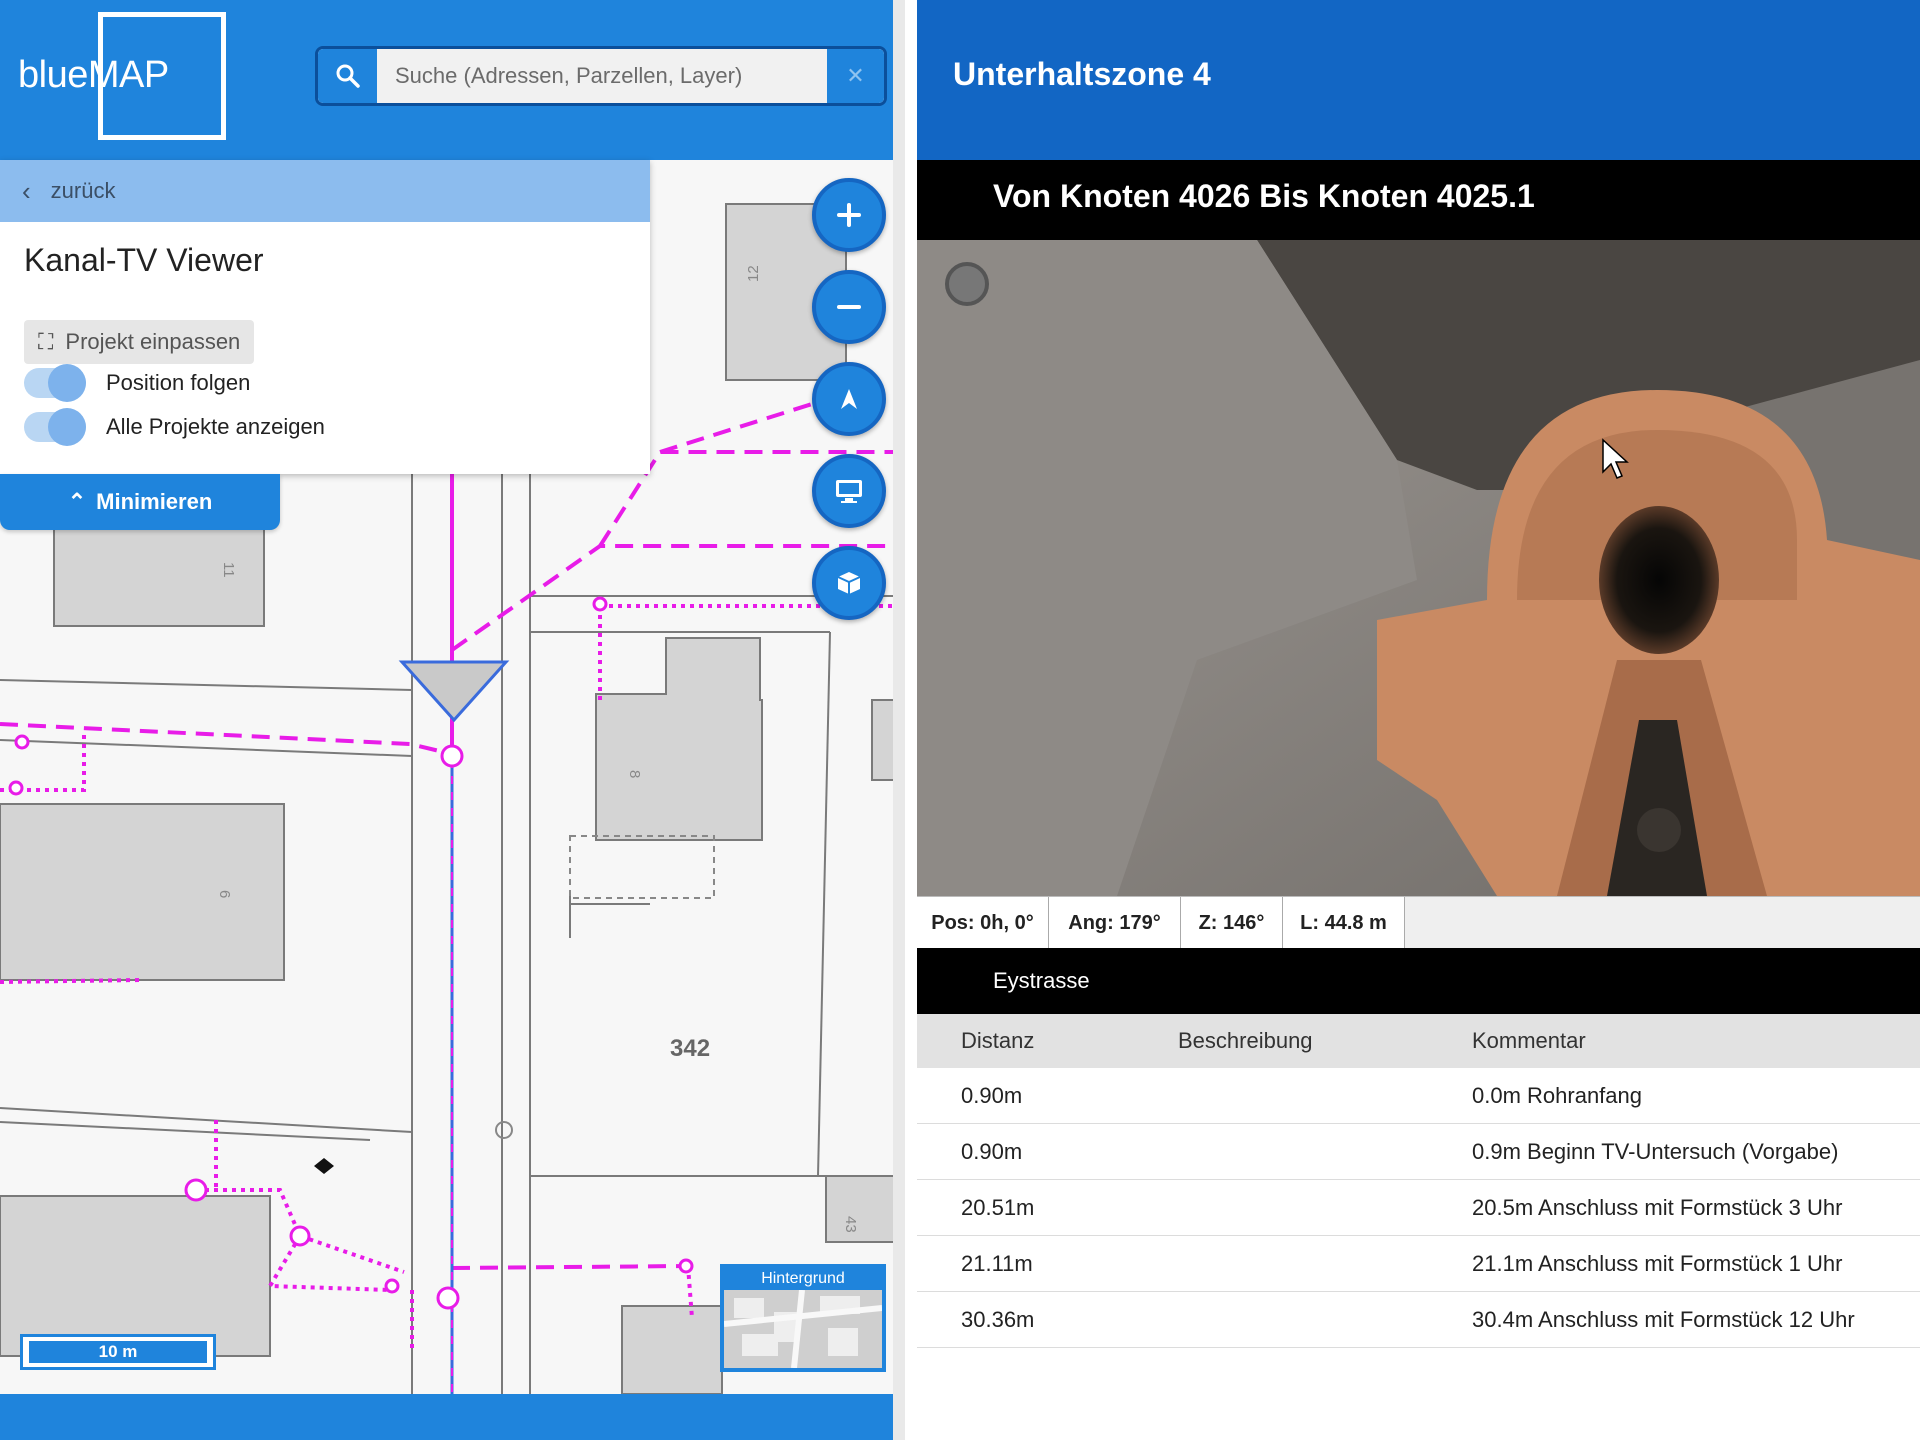 Image resolution: width=1920 pixels, height=1440 pixels. I want to click on search-icon, so click(348, 76).